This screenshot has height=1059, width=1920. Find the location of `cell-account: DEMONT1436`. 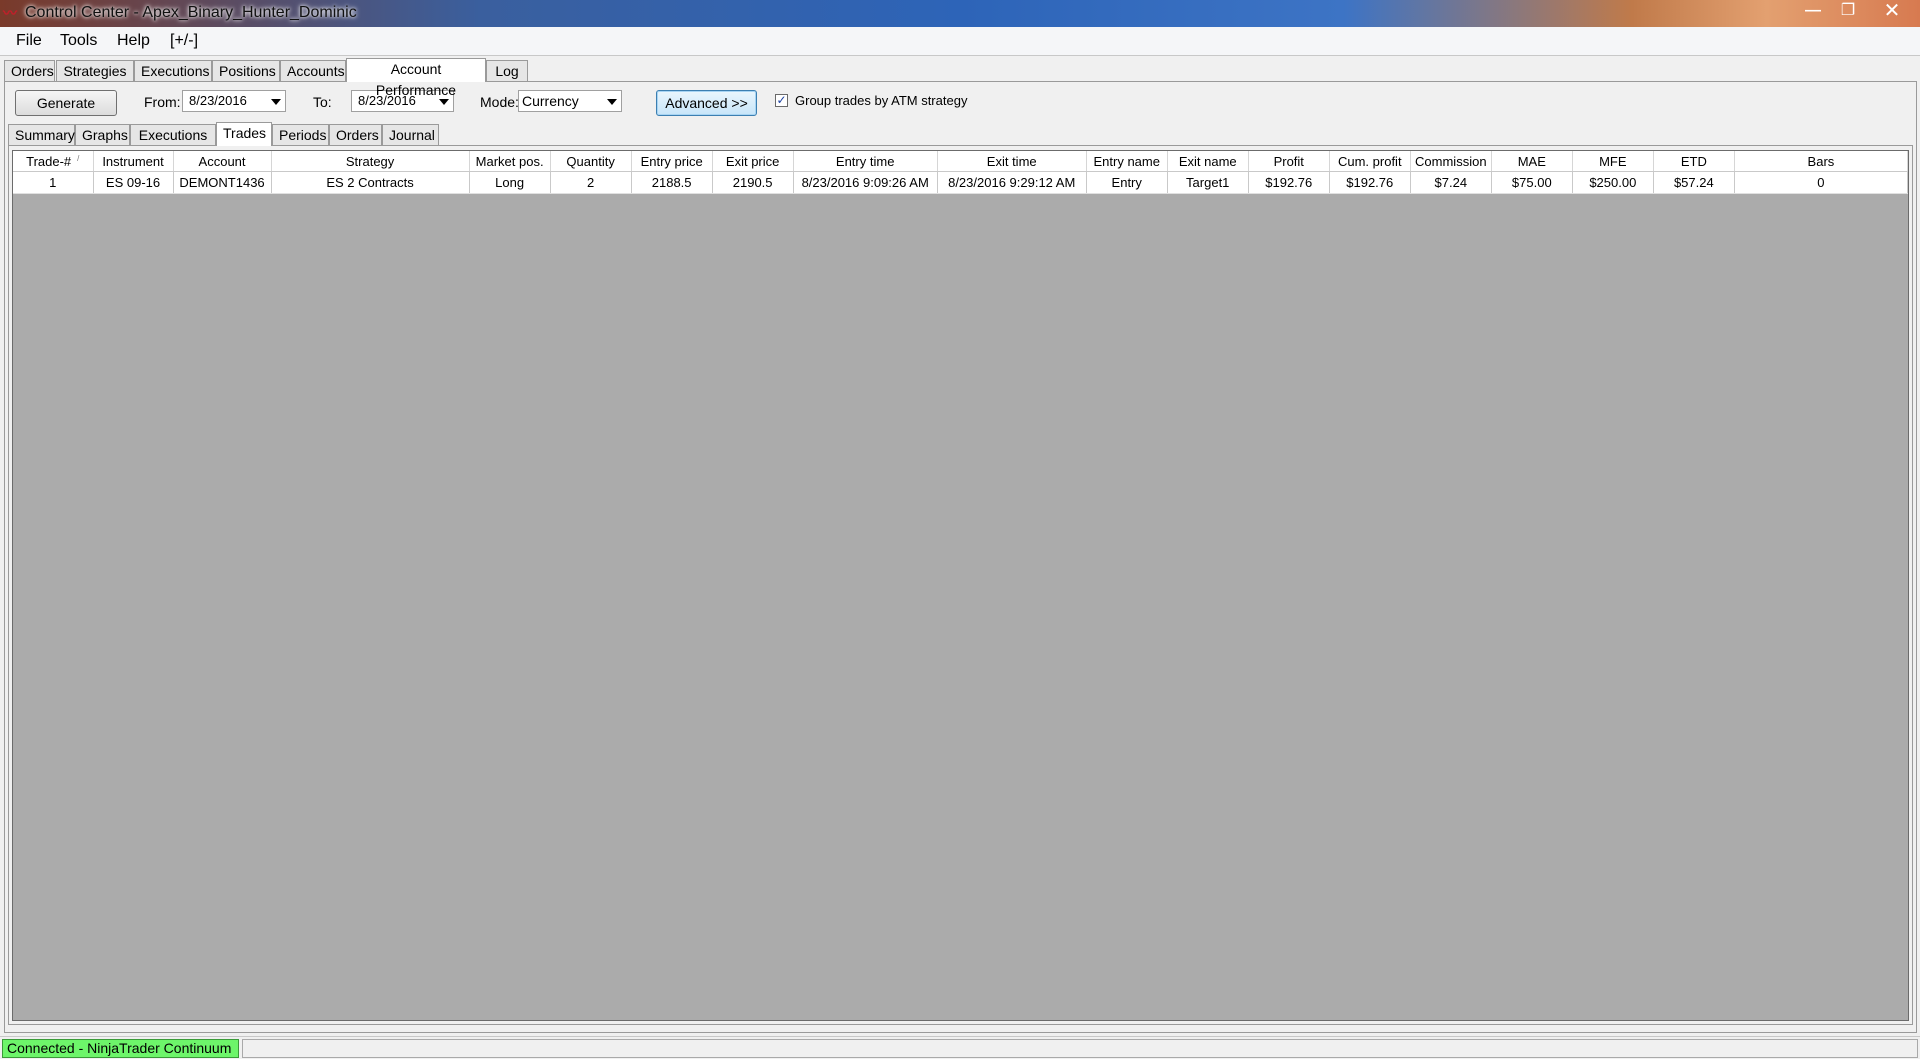

cell-account: DEMONT1436 is located at coordinates (222, 182).